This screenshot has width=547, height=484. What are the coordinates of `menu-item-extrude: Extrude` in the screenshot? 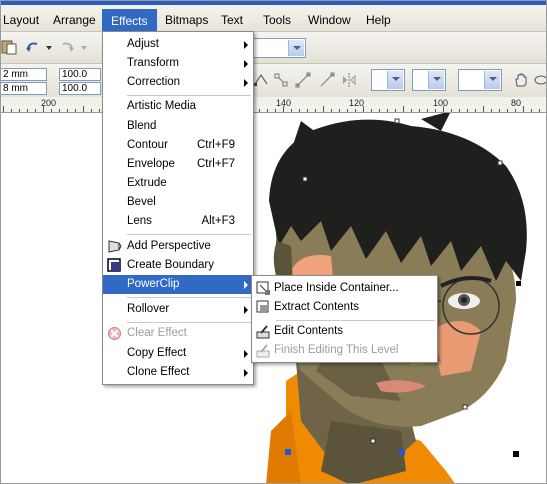 It's located at (178, 183).